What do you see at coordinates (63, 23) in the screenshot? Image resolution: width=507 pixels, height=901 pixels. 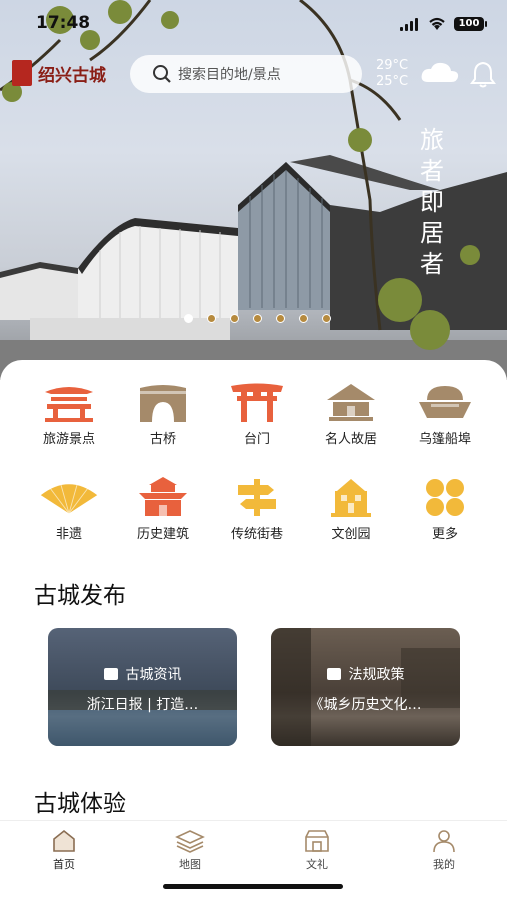 I see `status-time: 17:48` at bounding box center [63, 23].